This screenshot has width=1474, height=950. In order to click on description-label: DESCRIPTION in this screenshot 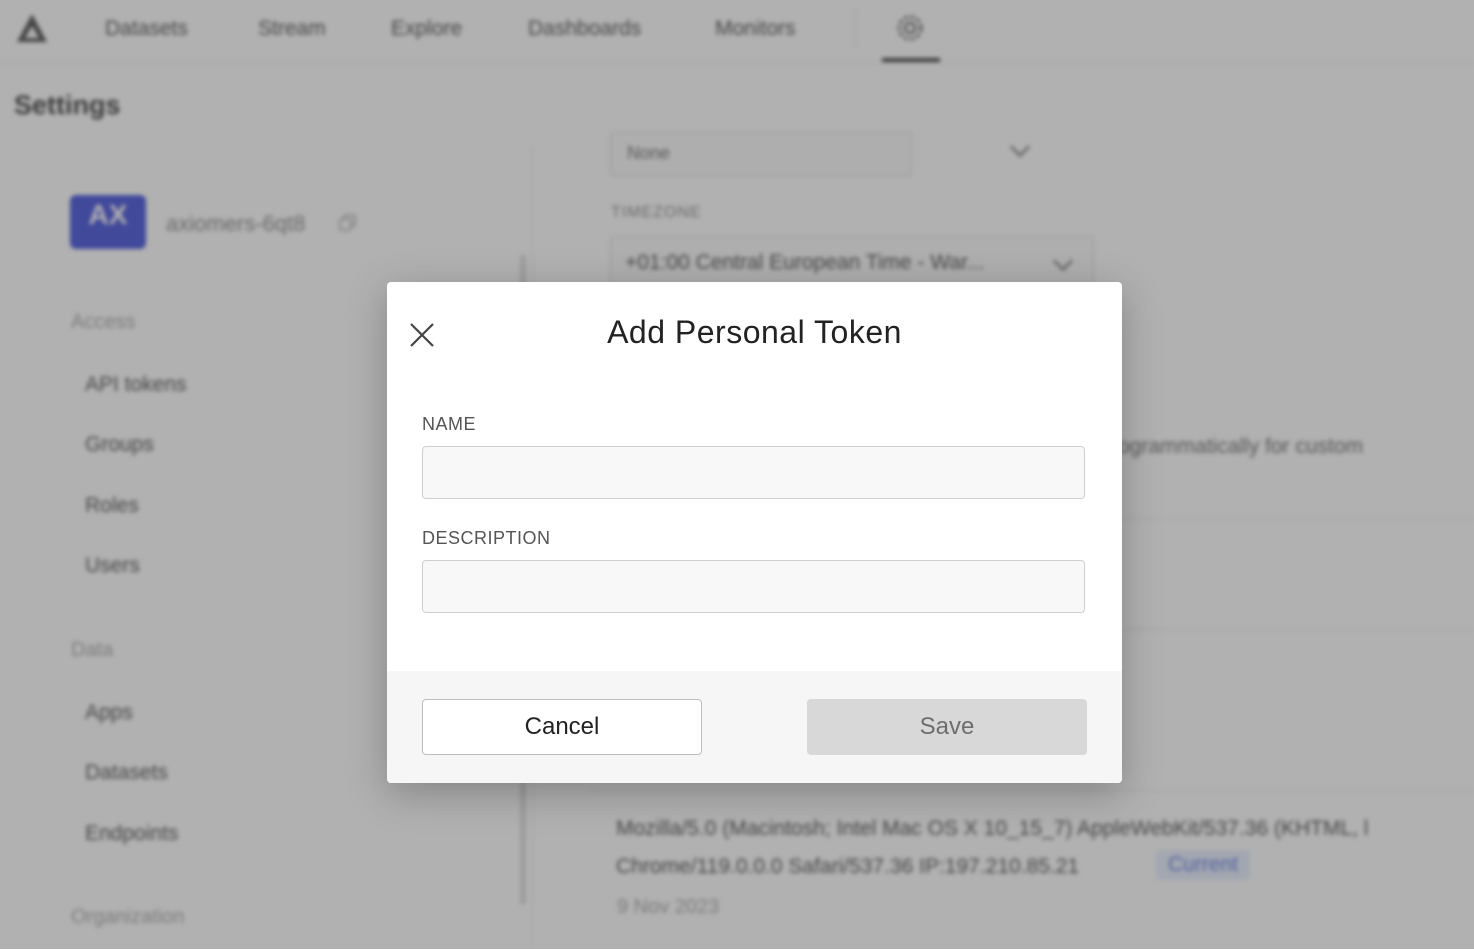, I will do `click(486, 538)`.